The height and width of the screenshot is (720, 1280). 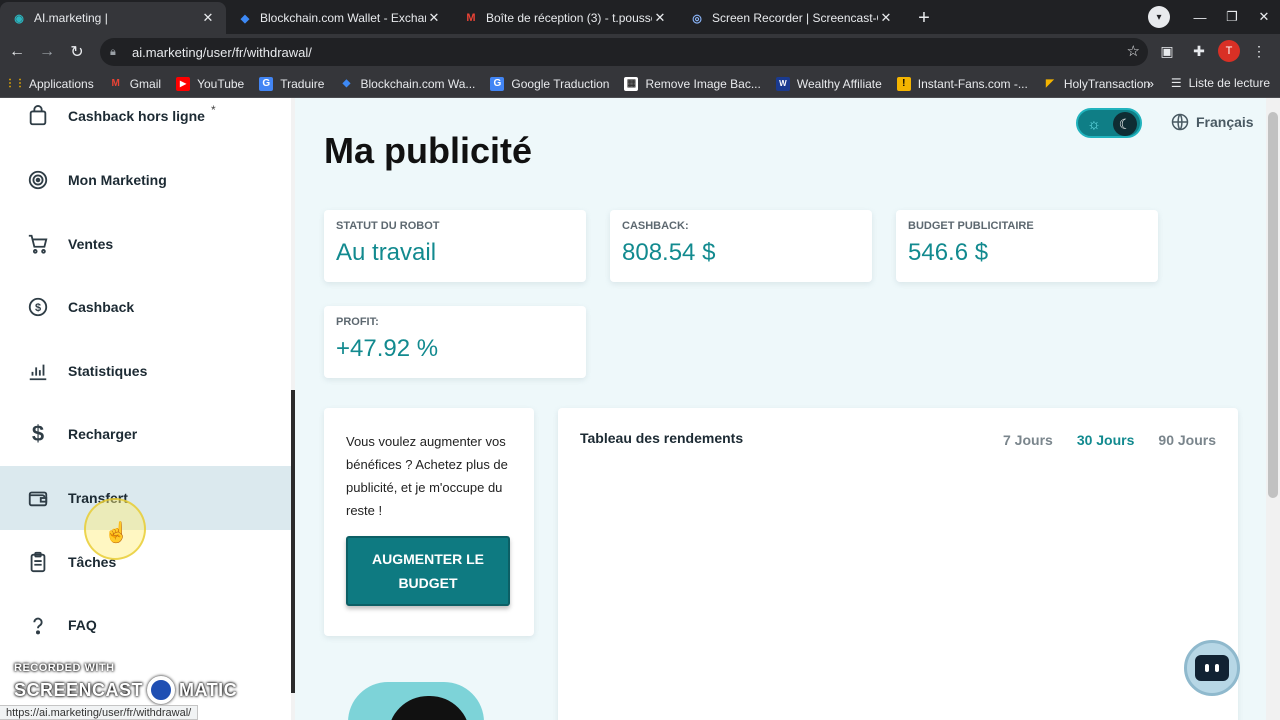 I want to click on cart-icon, so click(x=38, y=244).